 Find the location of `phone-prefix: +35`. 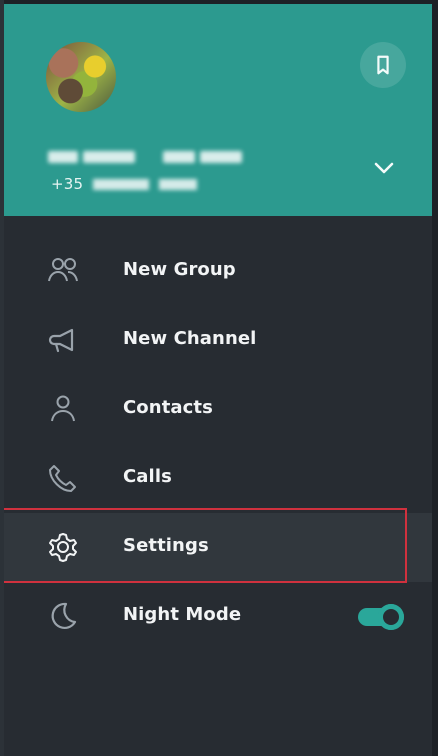

phone-prefix: +35 is located at coordinates (67, 184).